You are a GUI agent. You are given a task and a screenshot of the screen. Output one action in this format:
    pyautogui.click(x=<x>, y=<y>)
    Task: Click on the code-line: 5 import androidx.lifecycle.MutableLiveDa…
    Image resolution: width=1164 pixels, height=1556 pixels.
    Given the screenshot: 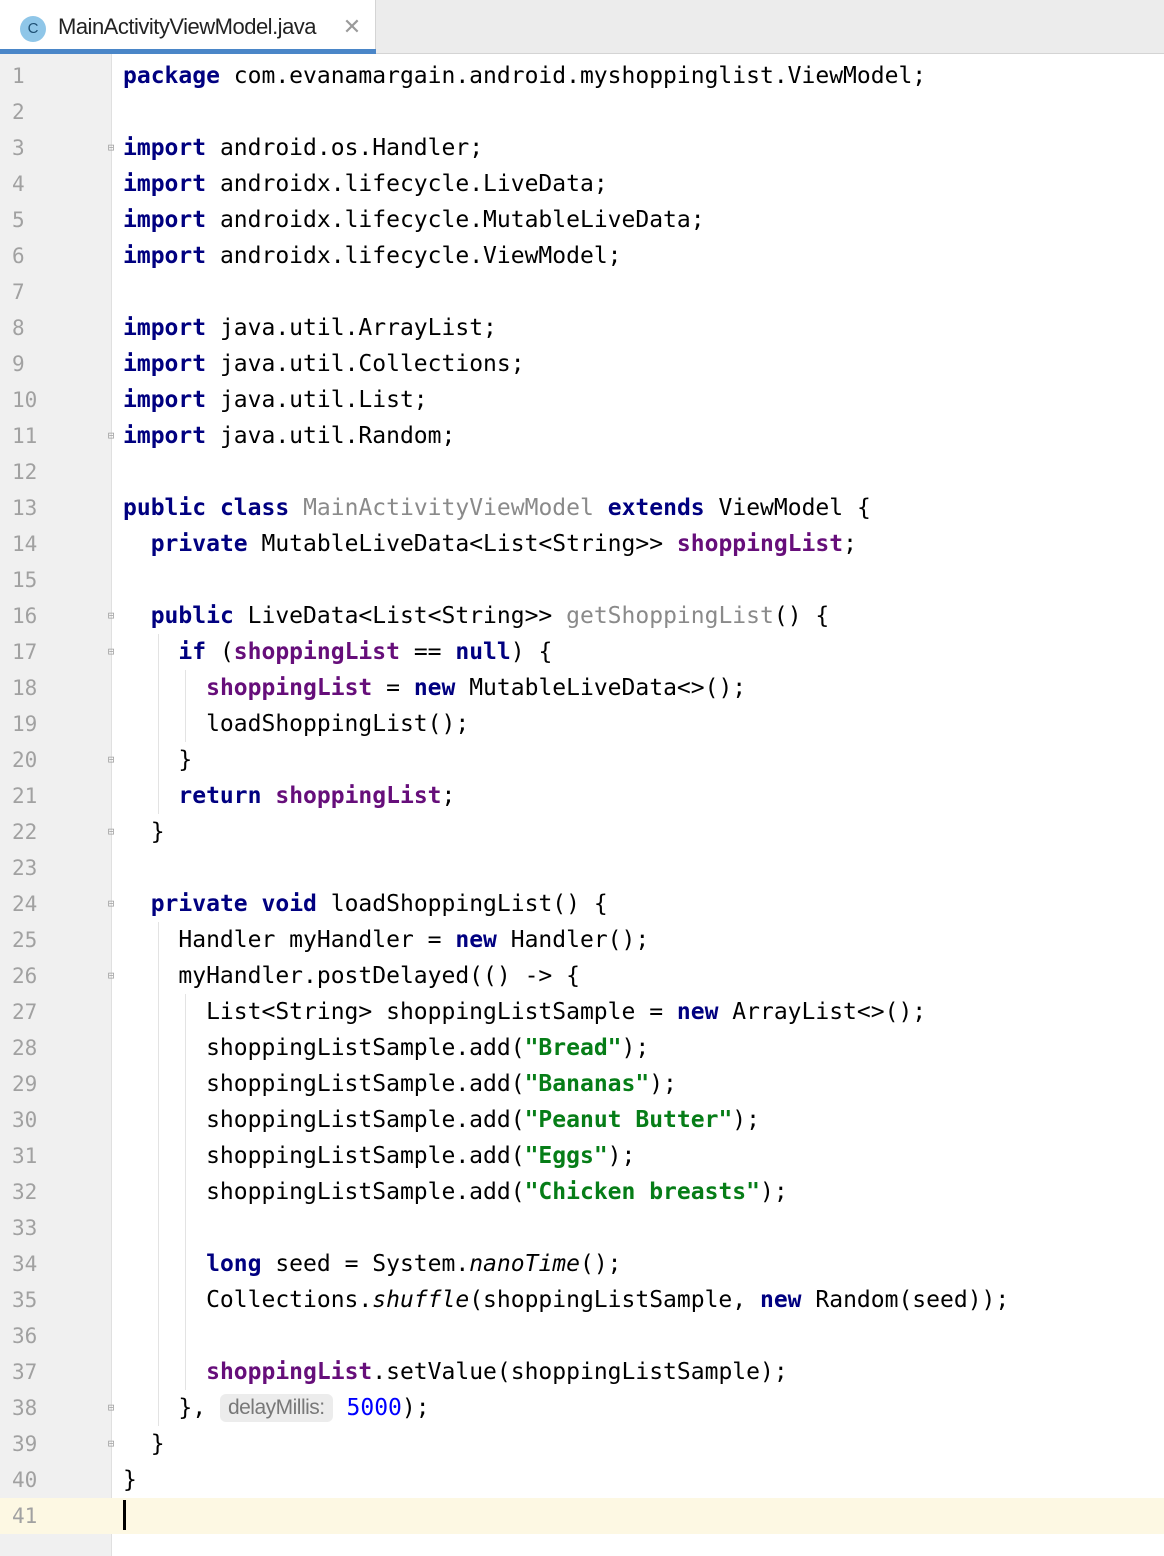 What is the action you would take?
    pyautogui.click(x=582, y=220)
    